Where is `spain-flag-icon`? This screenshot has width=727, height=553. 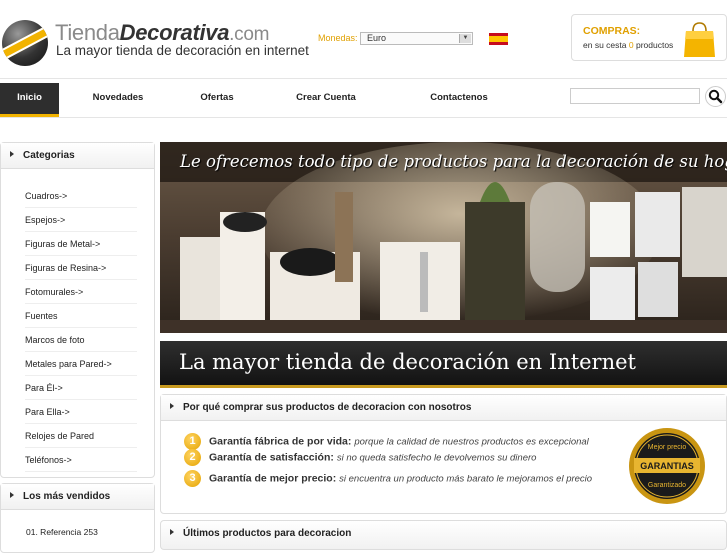
spain-flag-icon is located at coordinates (498, 39).